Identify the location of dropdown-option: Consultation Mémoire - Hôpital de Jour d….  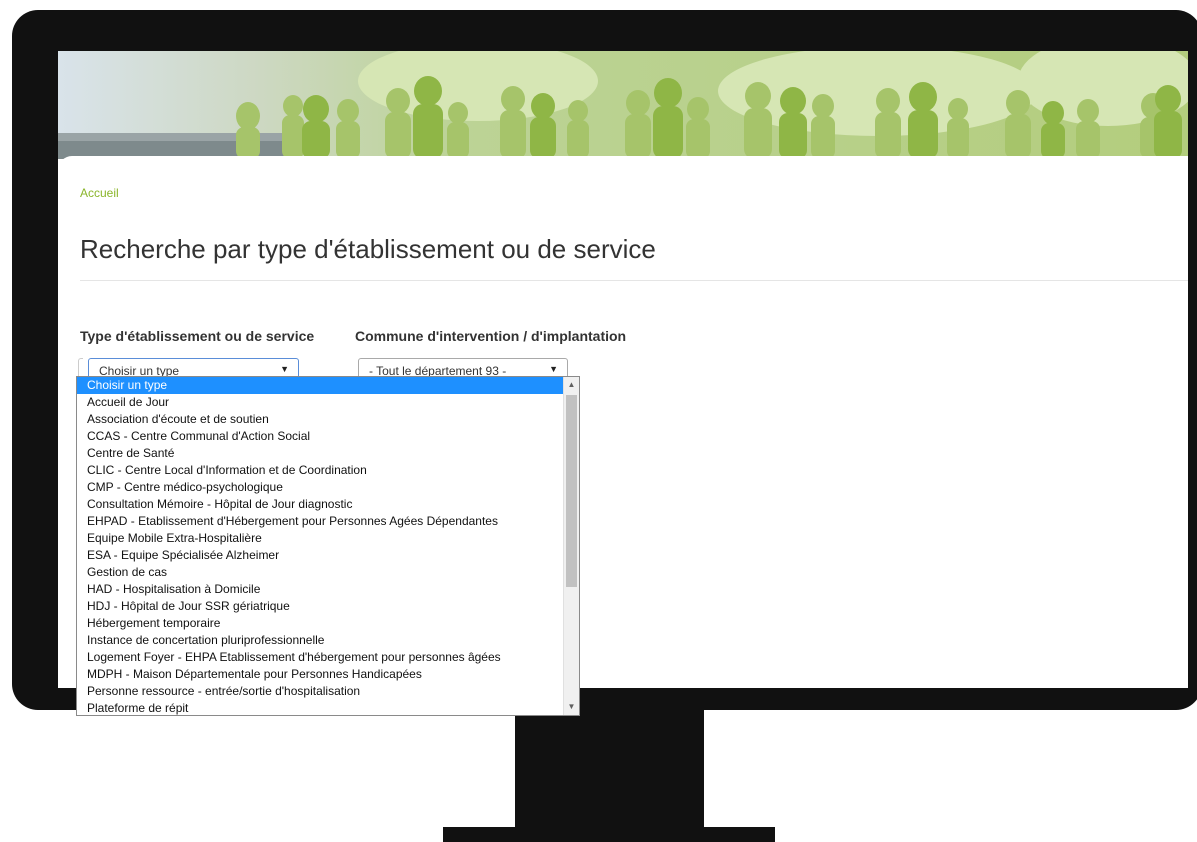
(320, 504).